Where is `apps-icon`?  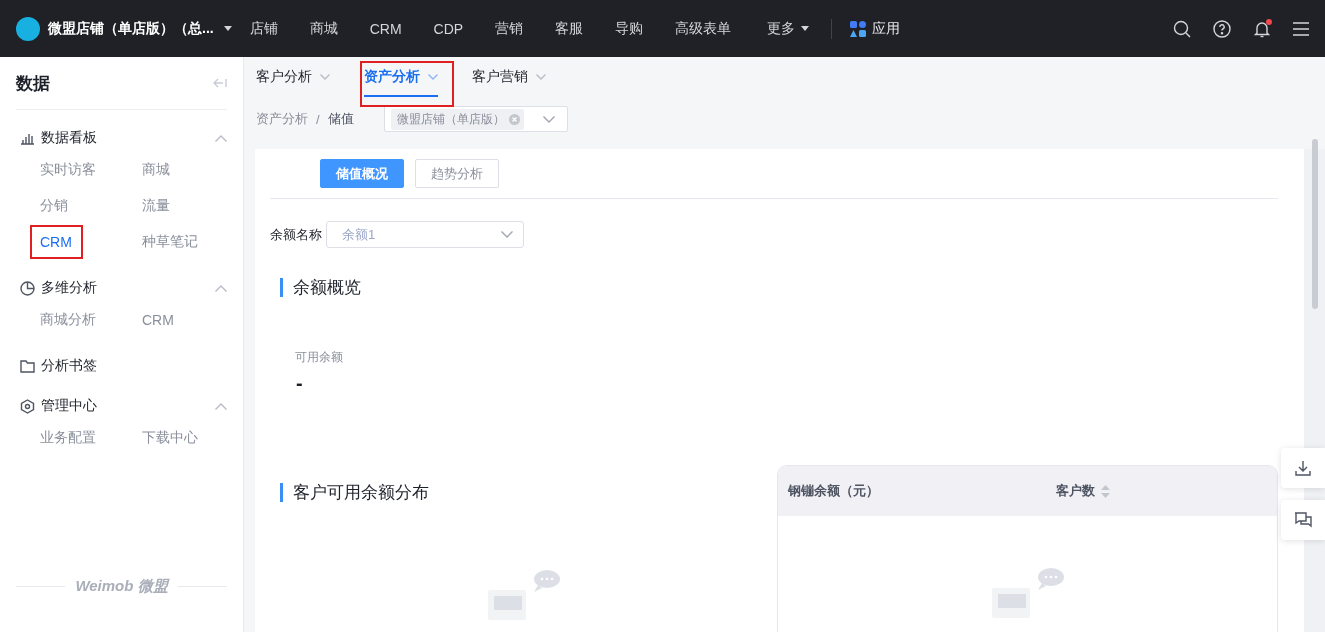 apps-icon is located at coordinates (858, 28).